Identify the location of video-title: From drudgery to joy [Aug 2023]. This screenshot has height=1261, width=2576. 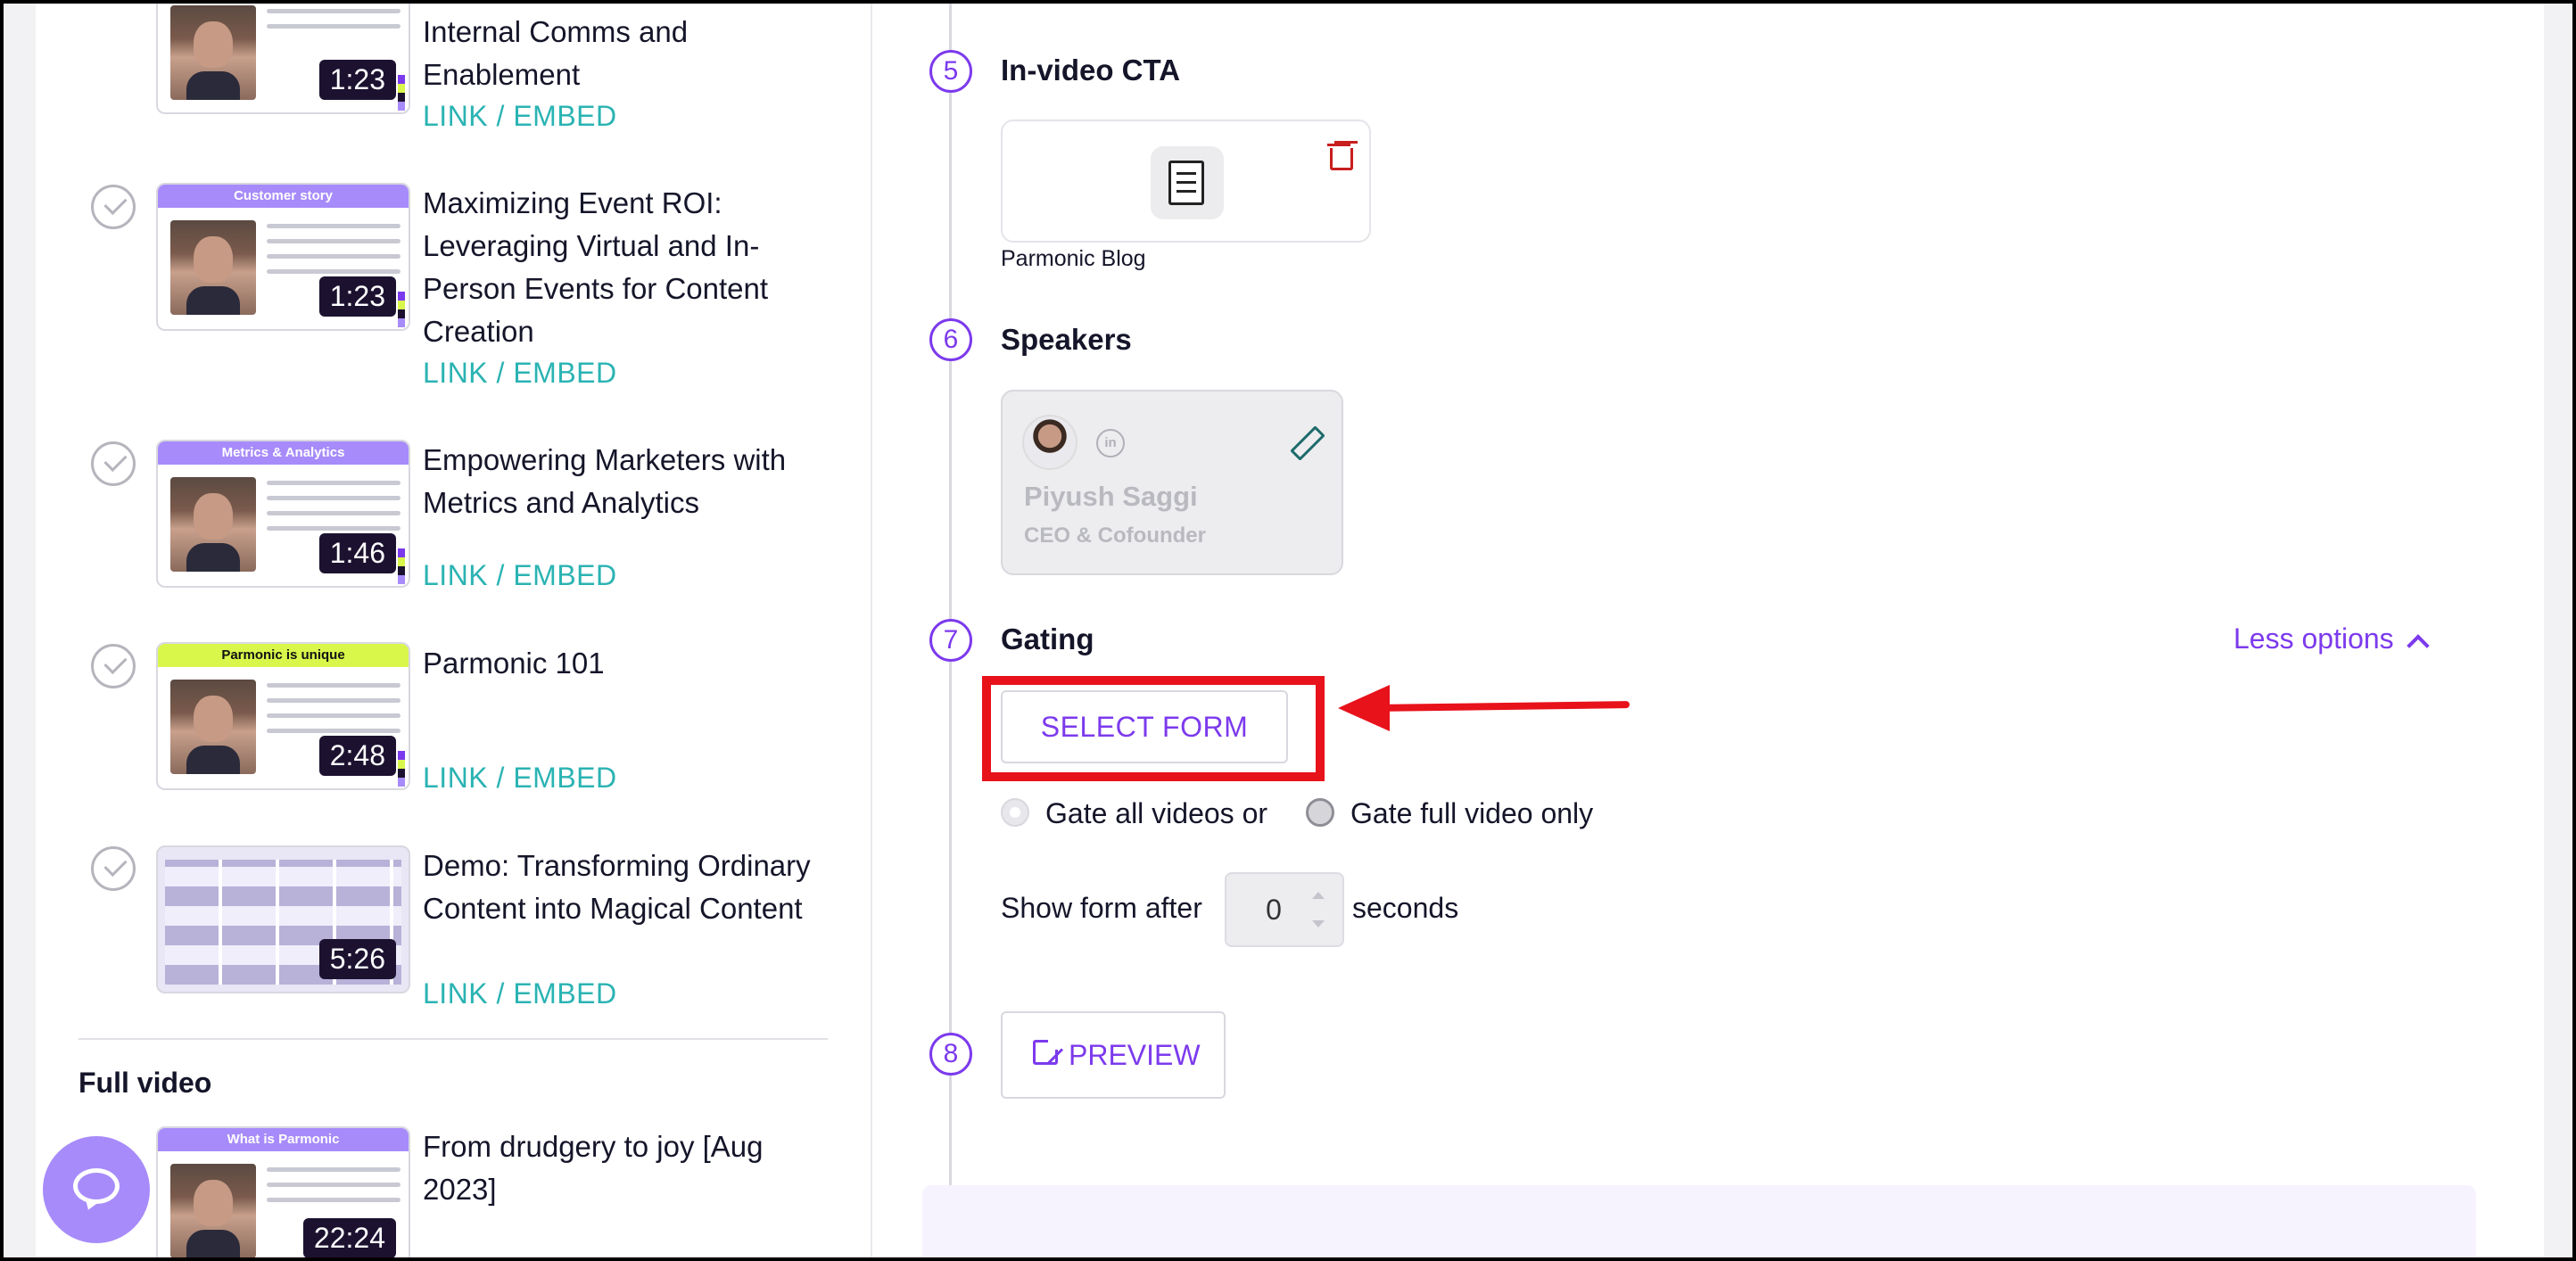
(593, 1168).